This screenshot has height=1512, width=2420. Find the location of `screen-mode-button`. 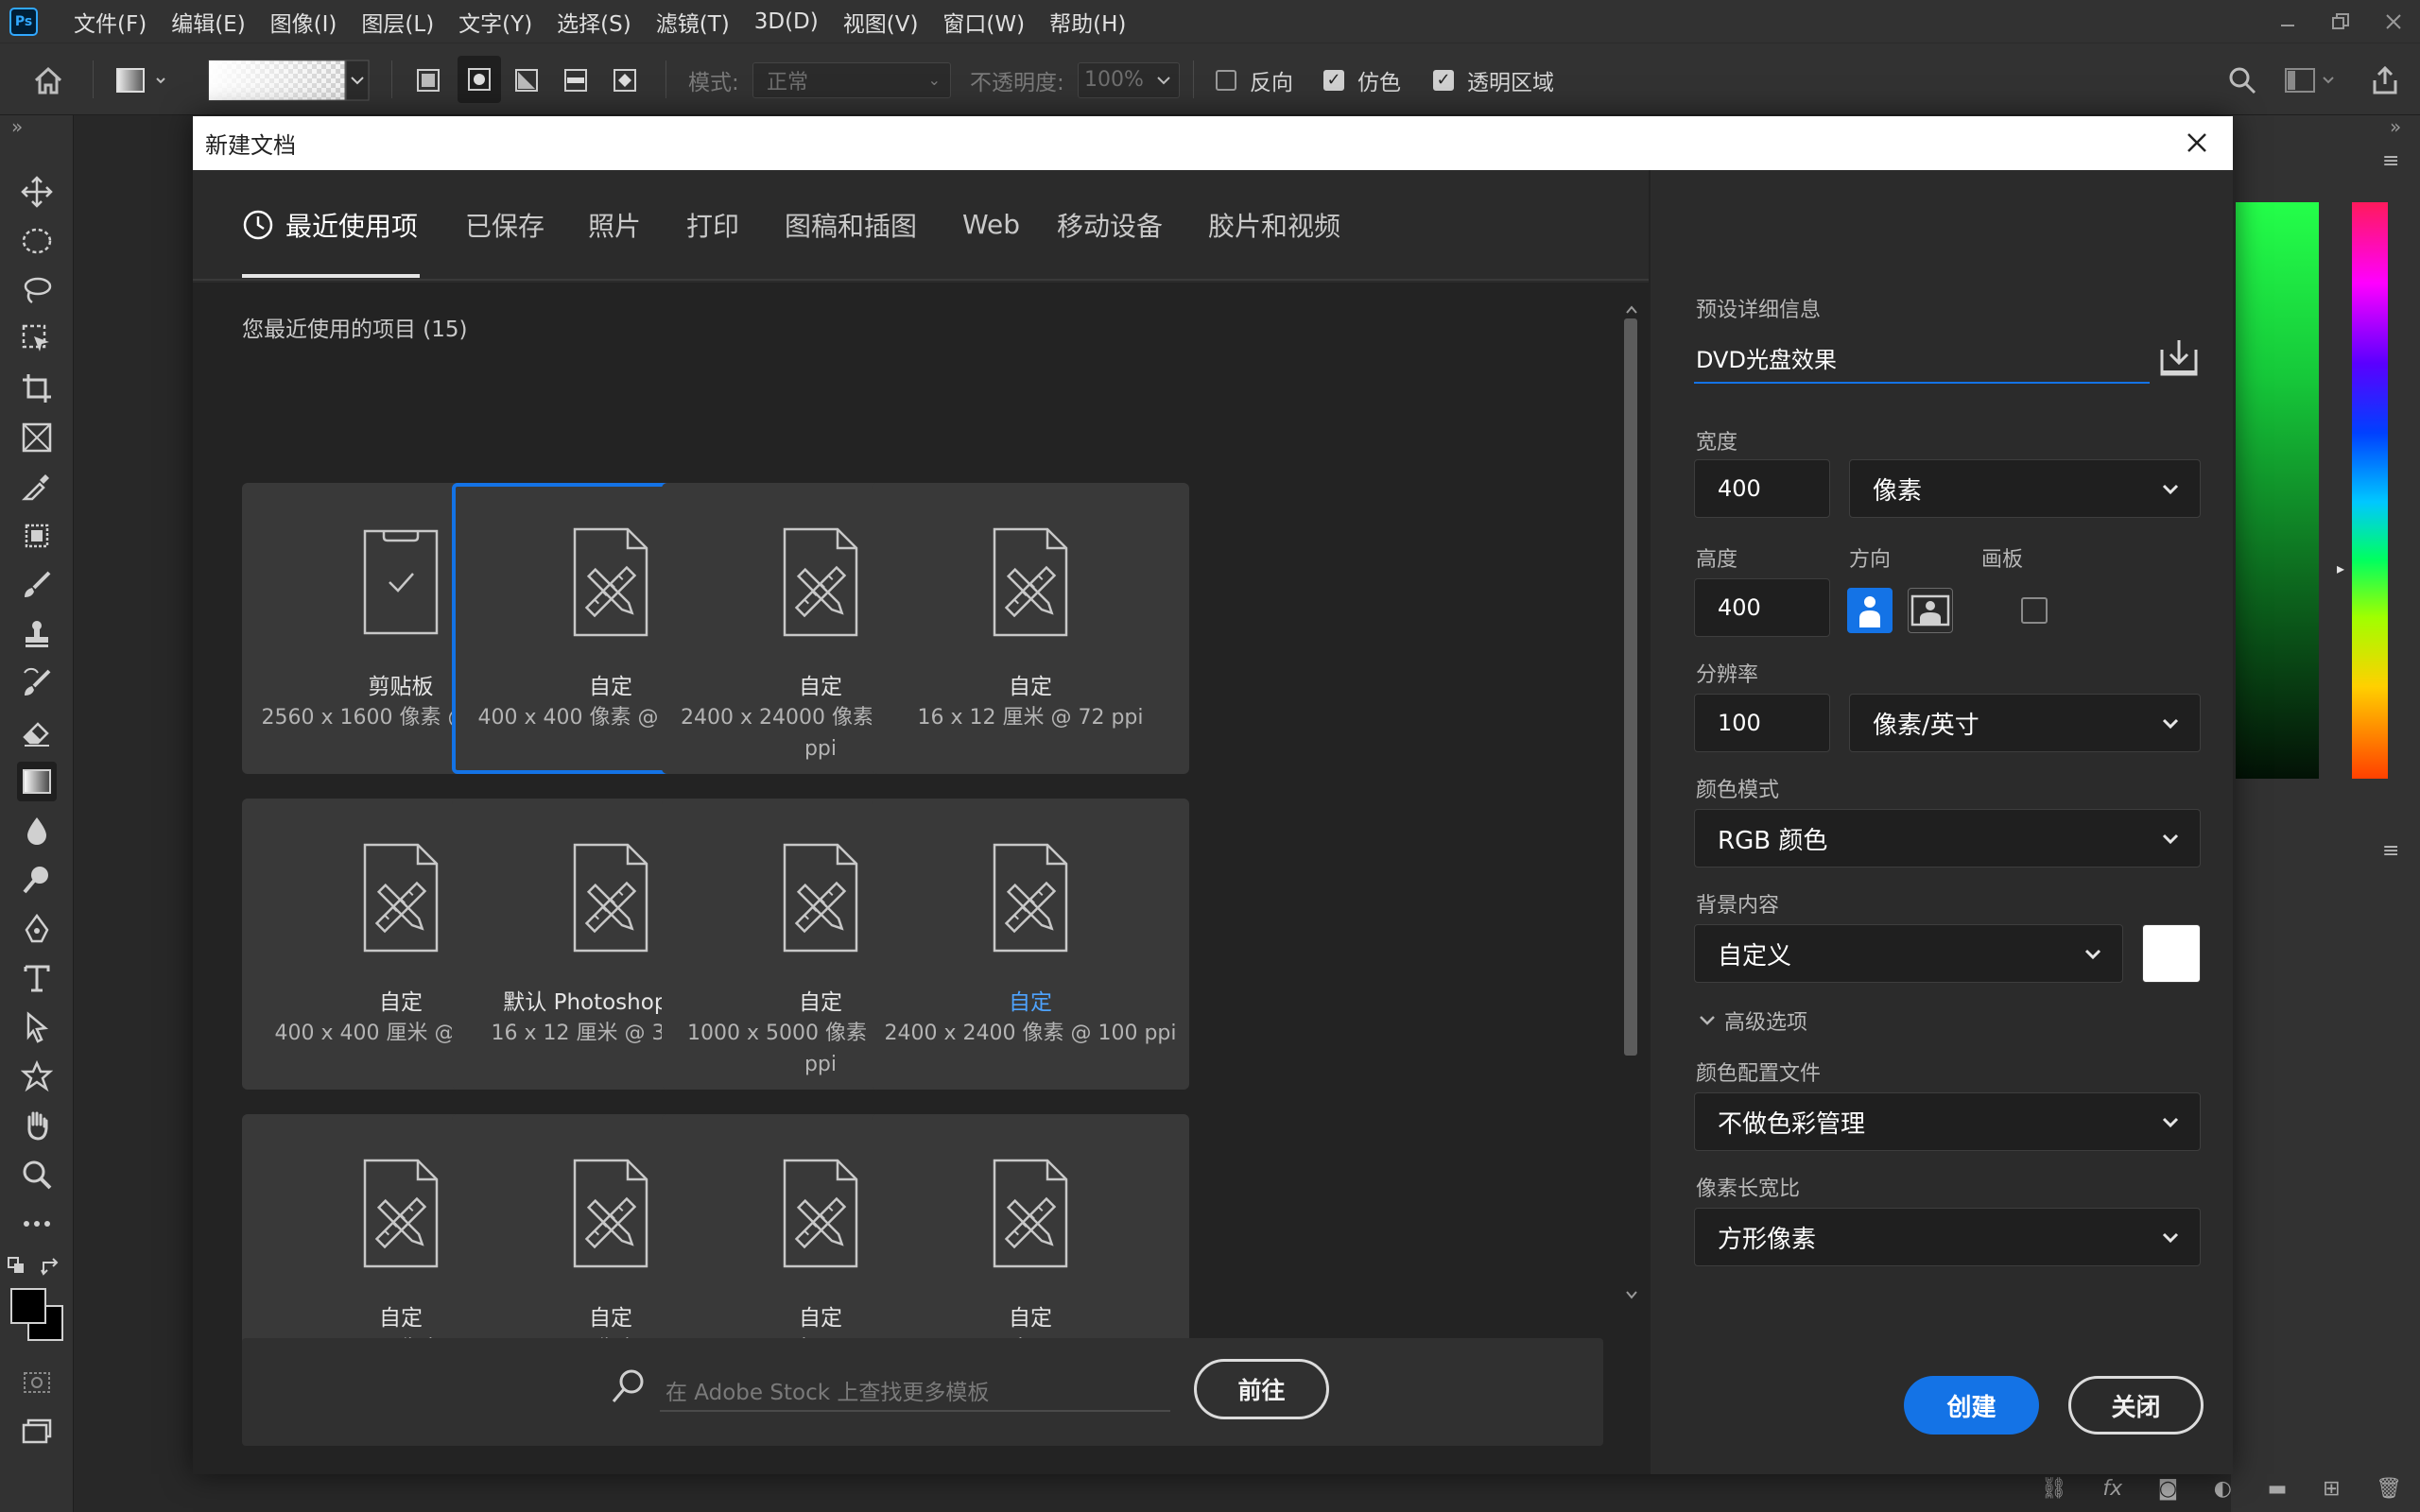

screen-mode-button is located at coordinates (37, 1432).